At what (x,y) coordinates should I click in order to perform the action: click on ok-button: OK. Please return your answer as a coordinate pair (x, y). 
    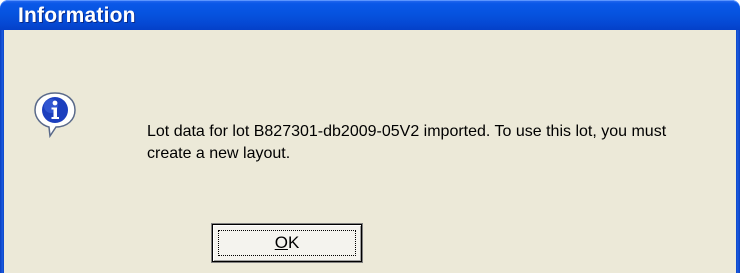
    Looking at the image, I should click on (287, 243).